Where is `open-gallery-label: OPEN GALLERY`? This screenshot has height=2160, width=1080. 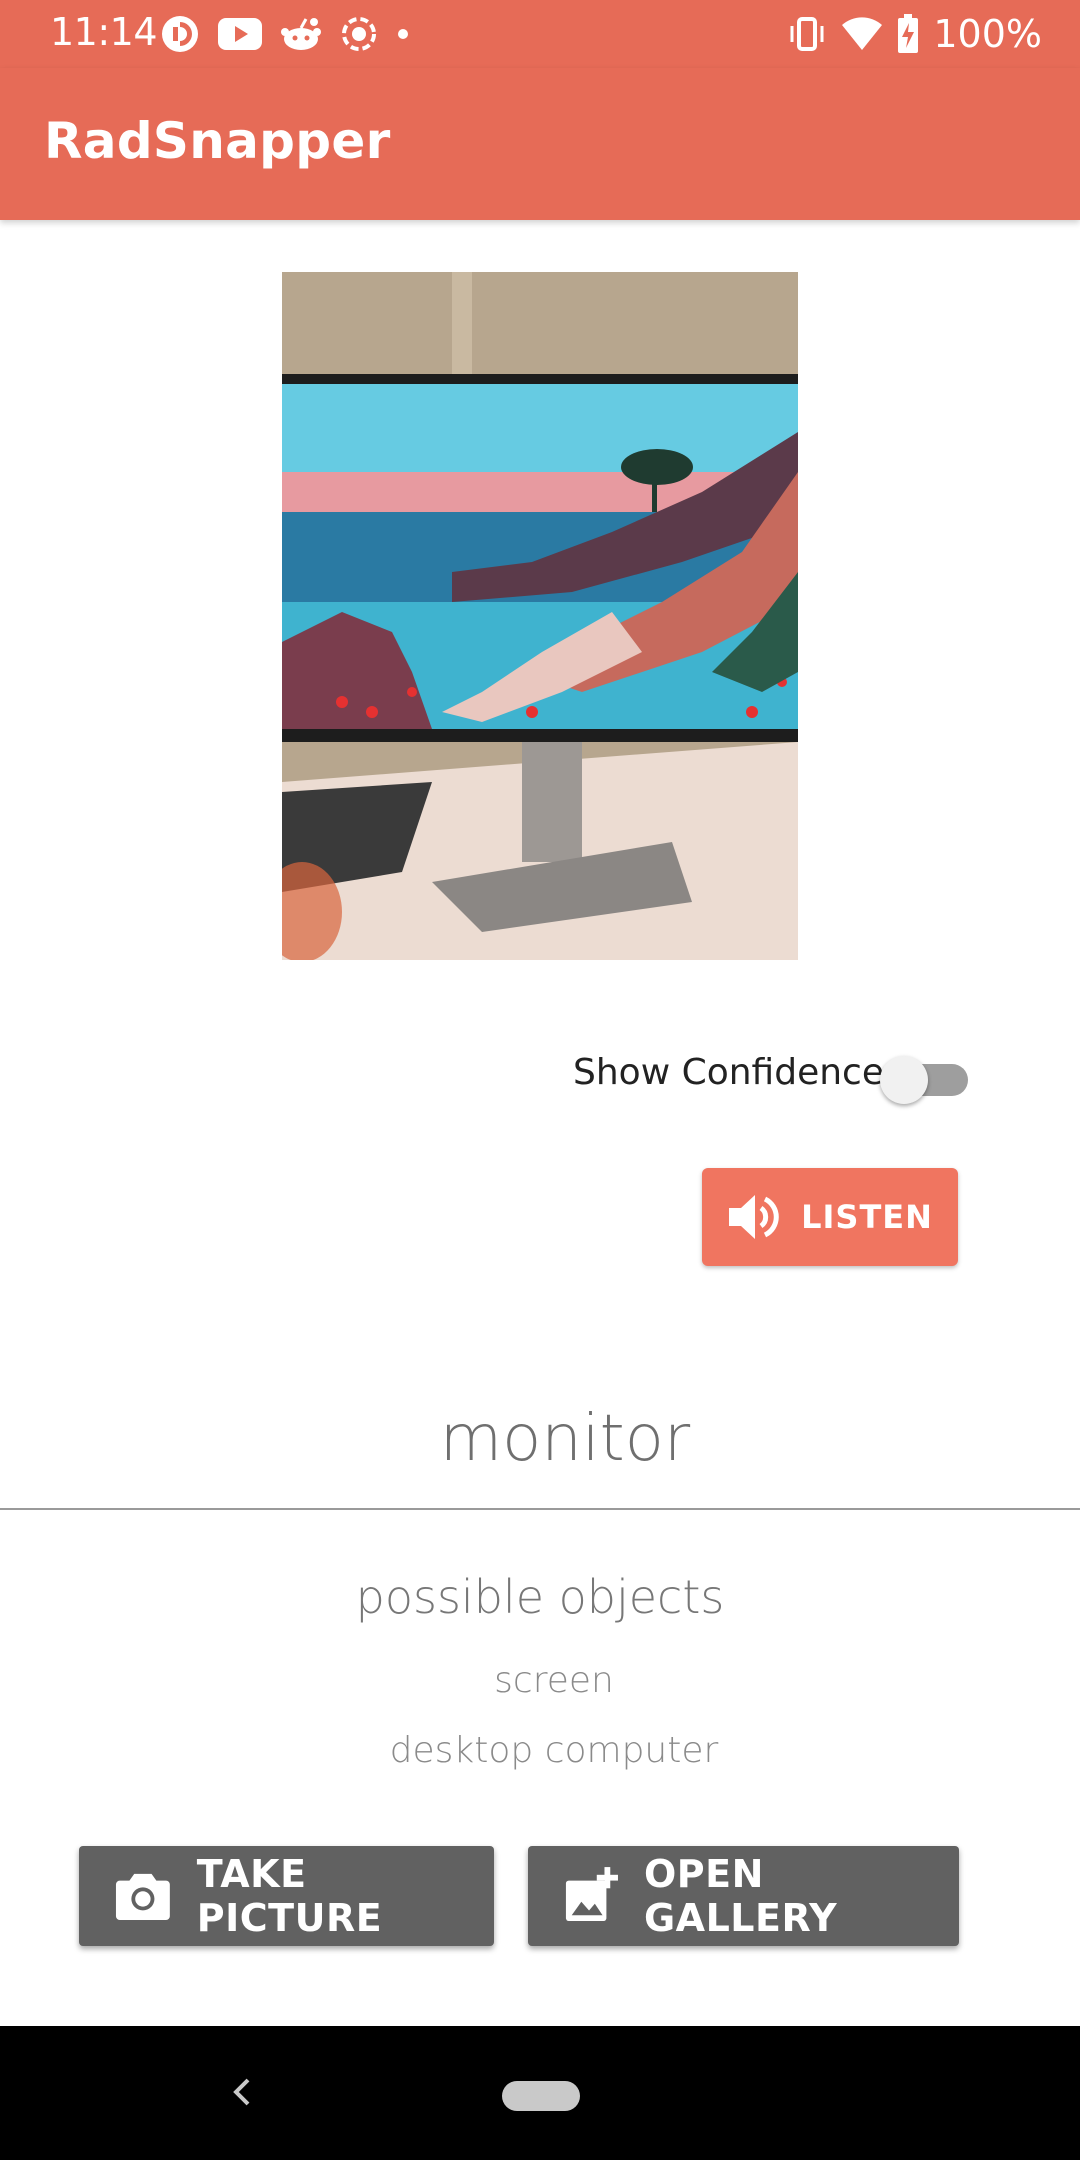 open-gallery-label: OPEN GALLERY is located at coordinates (740, 1896).